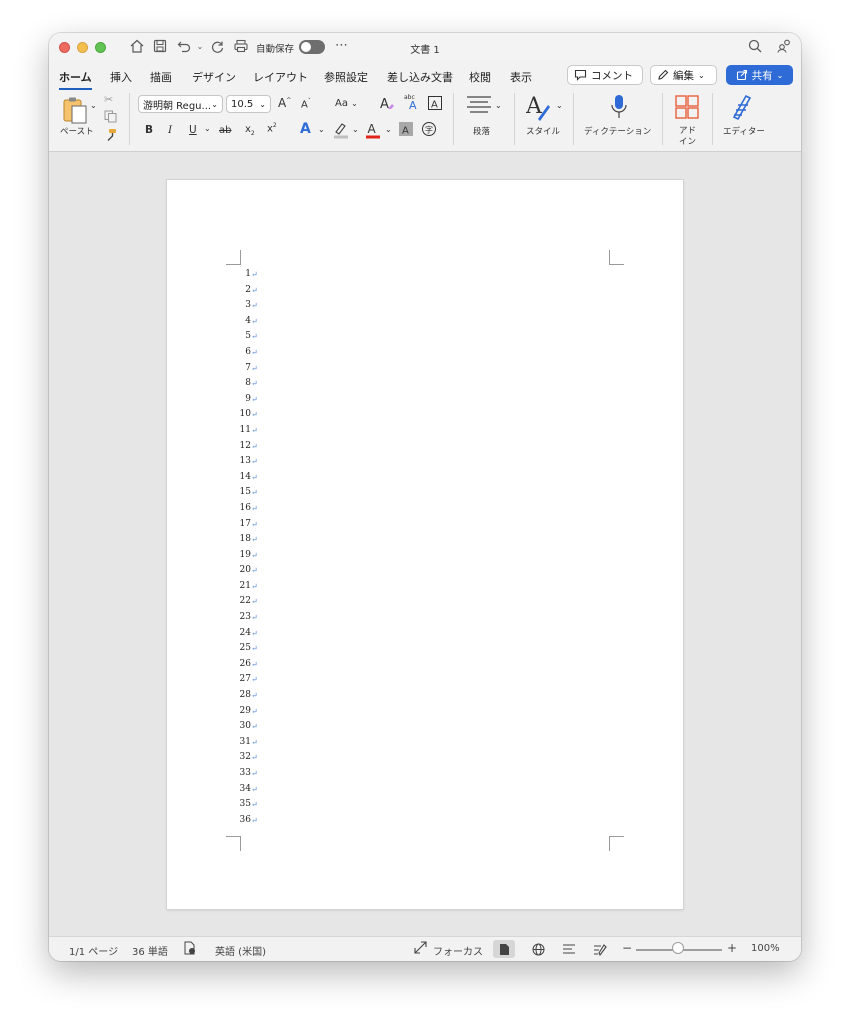 The height and width of the screenshot is (1024, 850). Describe the element at coordinates (190, 949) in the screenshot. I see `proofing-icon` at that location.